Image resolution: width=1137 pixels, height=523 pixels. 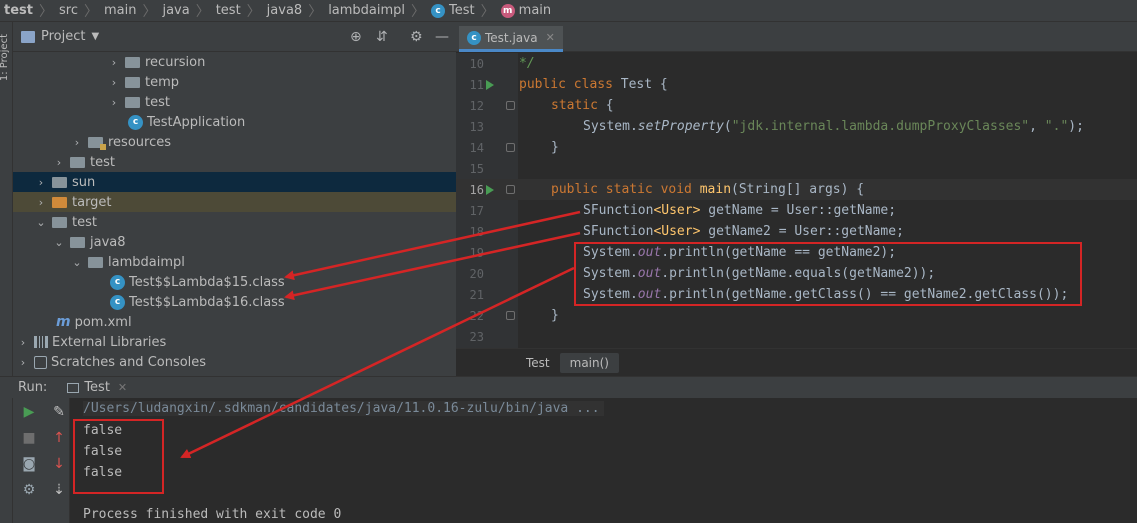 I want to click on line-number: 18, so click(x=476, y=231).